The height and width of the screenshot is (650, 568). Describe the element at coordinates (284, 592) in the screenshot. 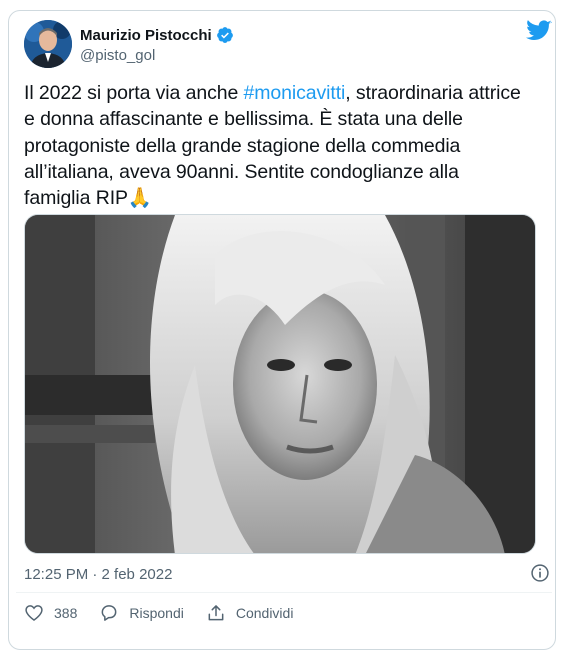

I see `divider` at that location.